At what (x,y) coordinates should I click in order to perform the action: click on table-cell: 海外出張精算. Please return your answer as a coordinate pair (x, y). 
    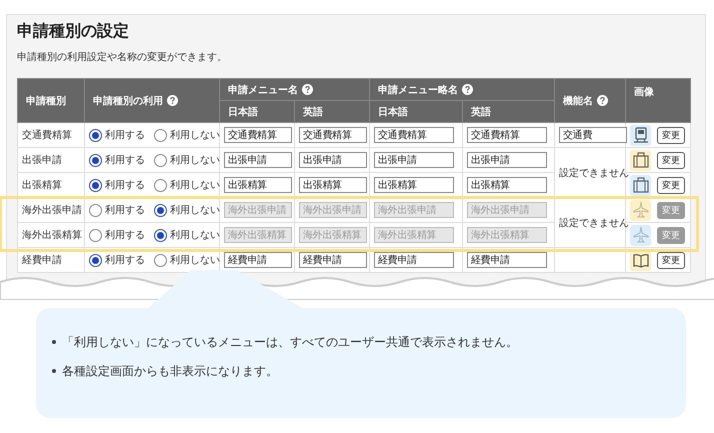
    Looking at the image, I should click on (52, 235).